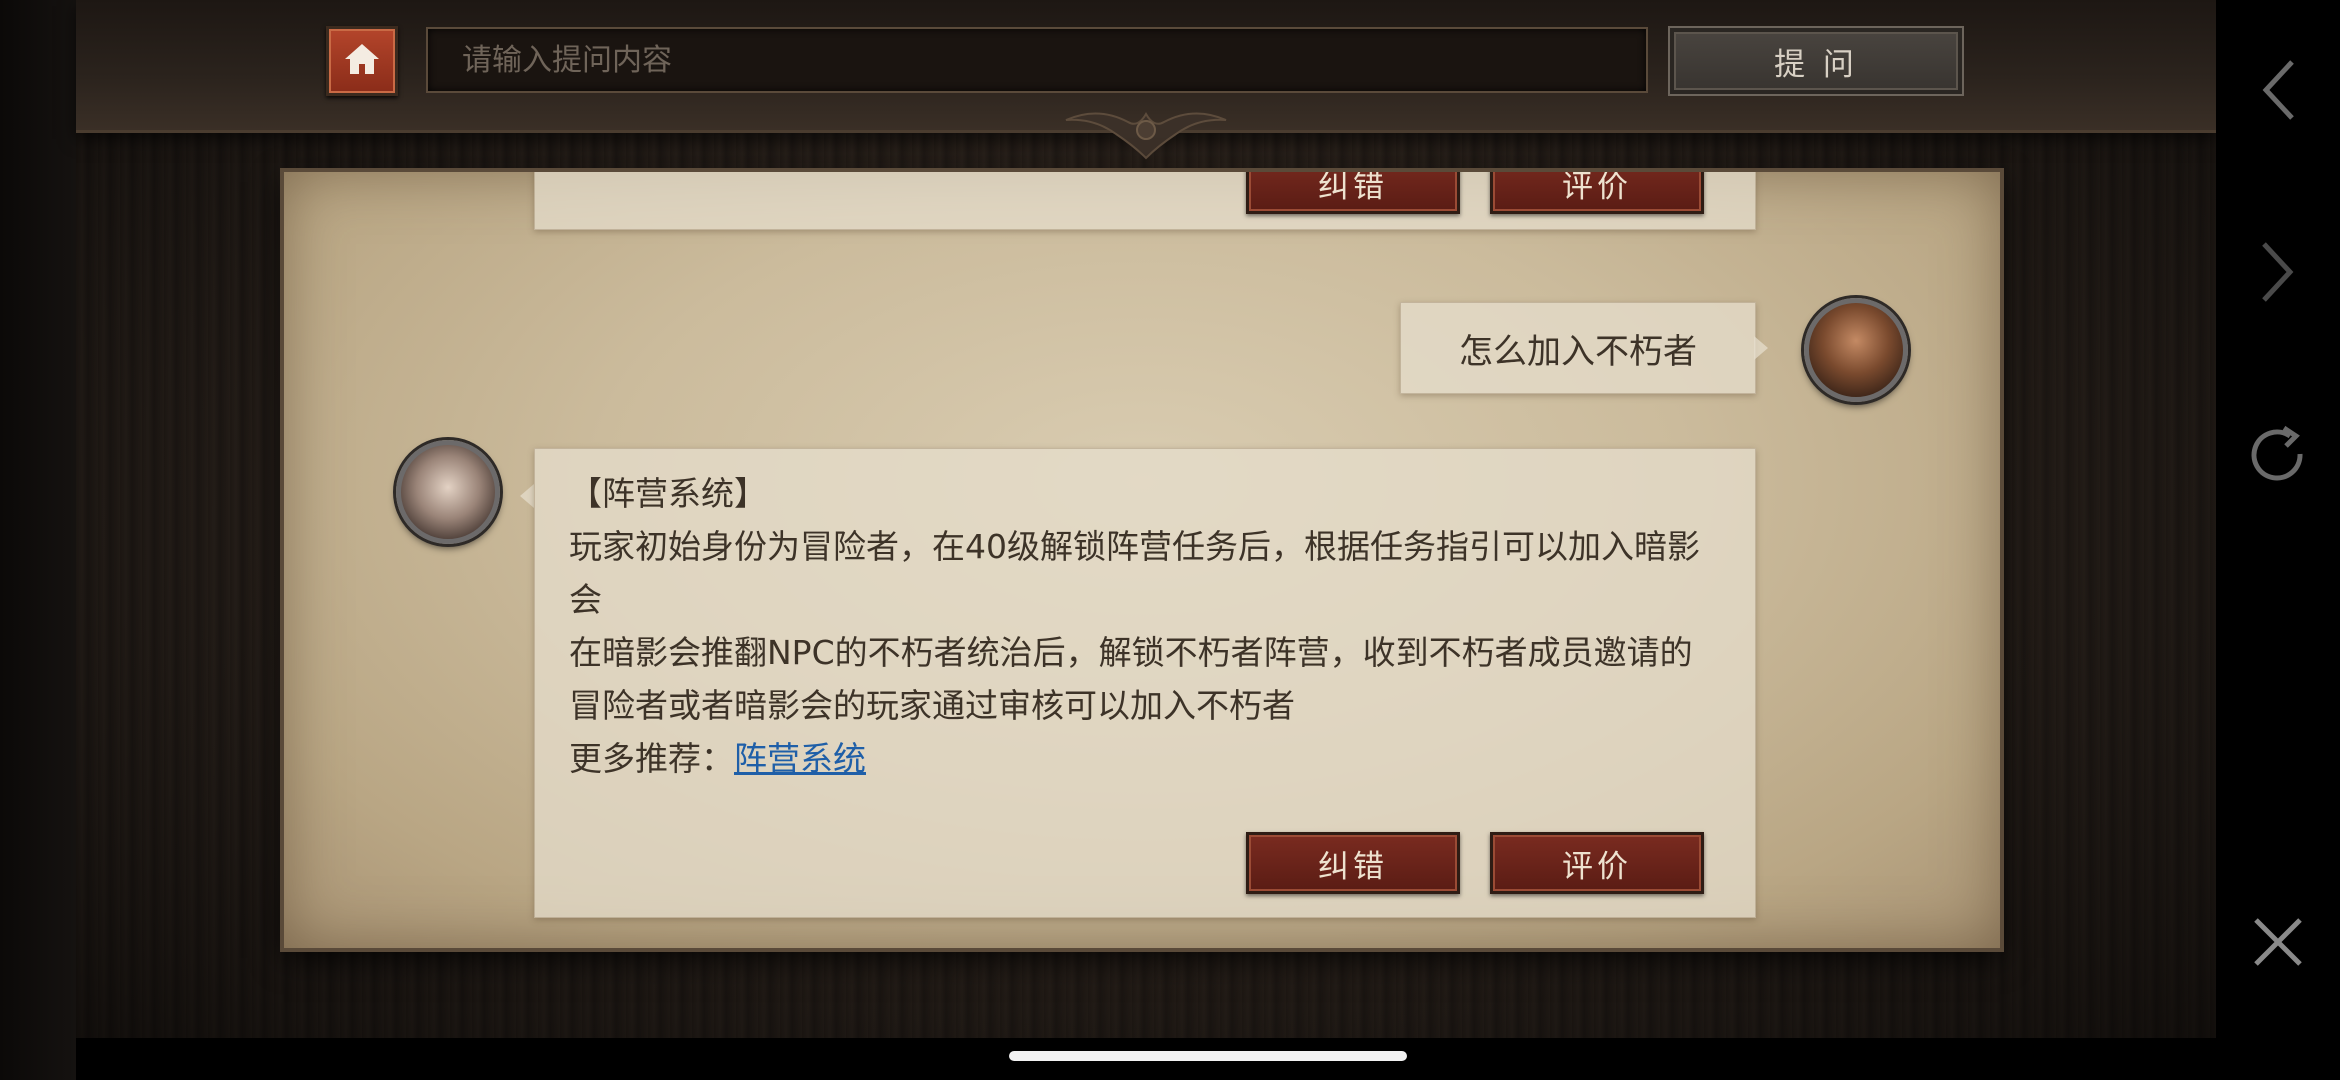 This screenshot has width=2340, height=1080. I want to click on correct-button-label: 纠错, so click(1353, 866).